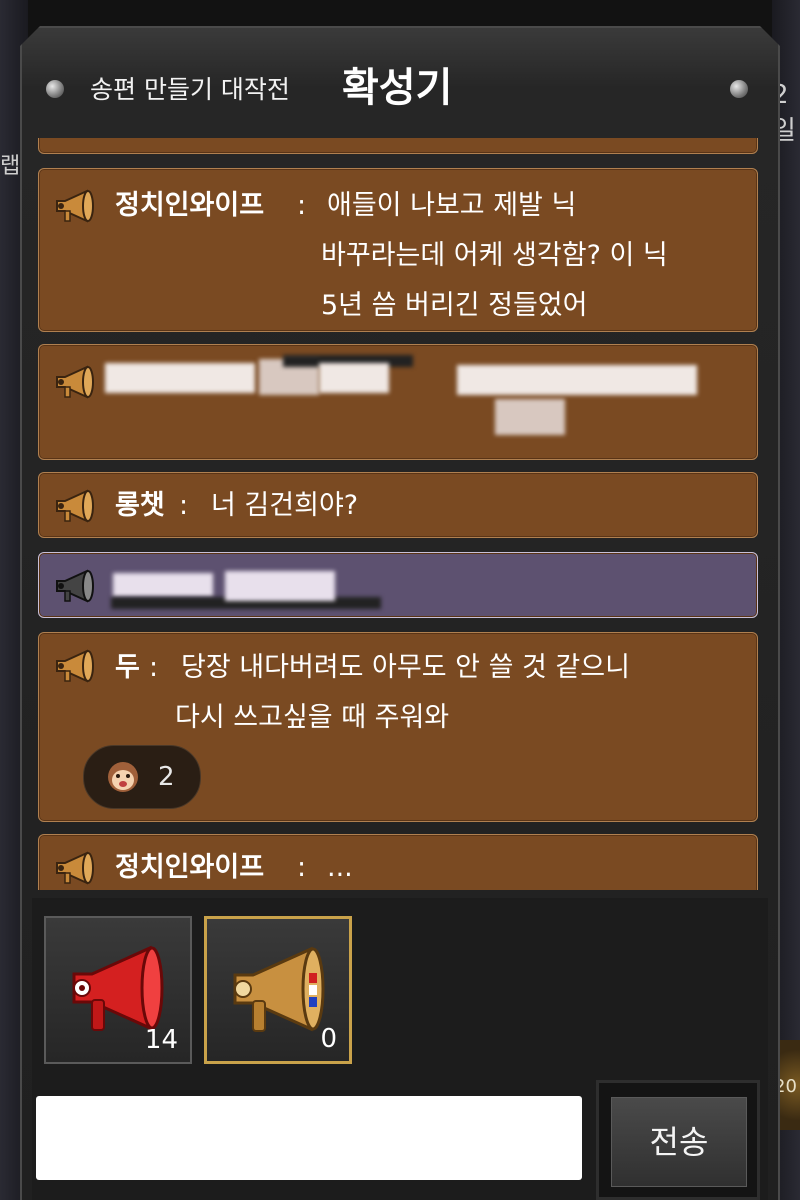 This screenshot has height=1200, width=800. I want to click on message-sender: 두, so click(127, 668).